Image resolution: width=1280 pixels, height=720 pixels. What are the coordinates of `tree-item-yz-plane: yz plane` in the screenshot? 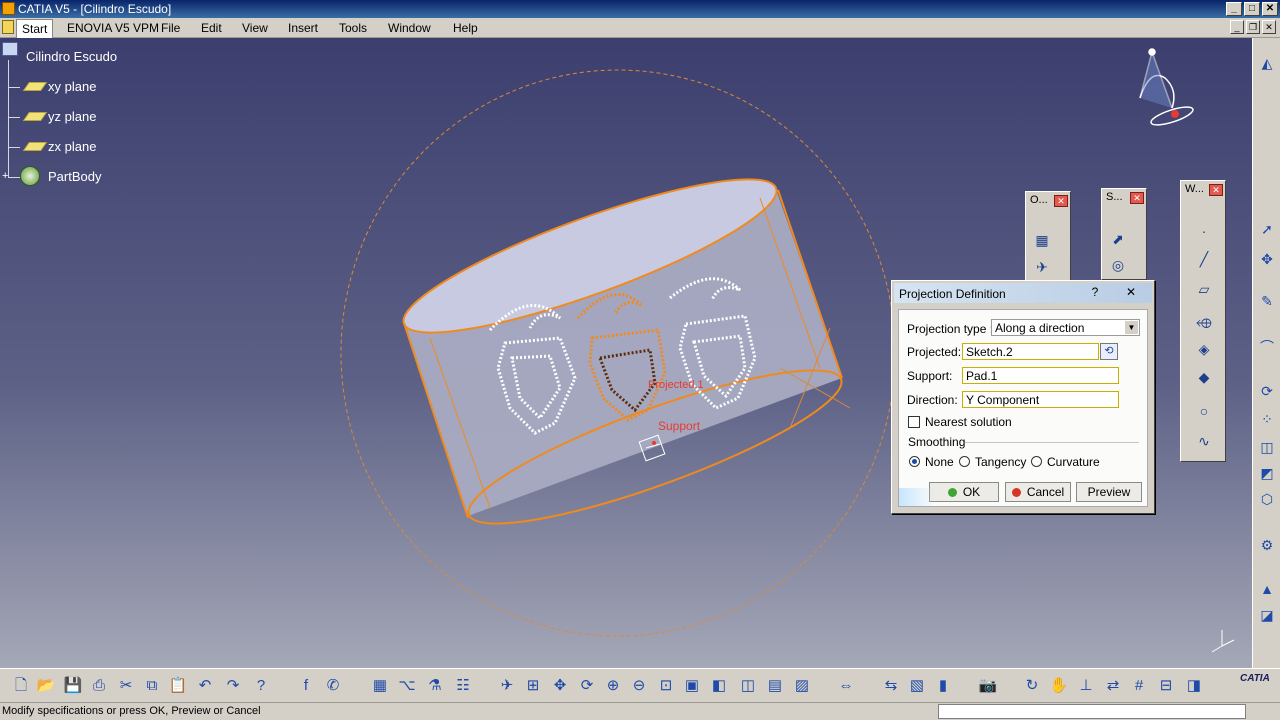 It's located at (72, 116).